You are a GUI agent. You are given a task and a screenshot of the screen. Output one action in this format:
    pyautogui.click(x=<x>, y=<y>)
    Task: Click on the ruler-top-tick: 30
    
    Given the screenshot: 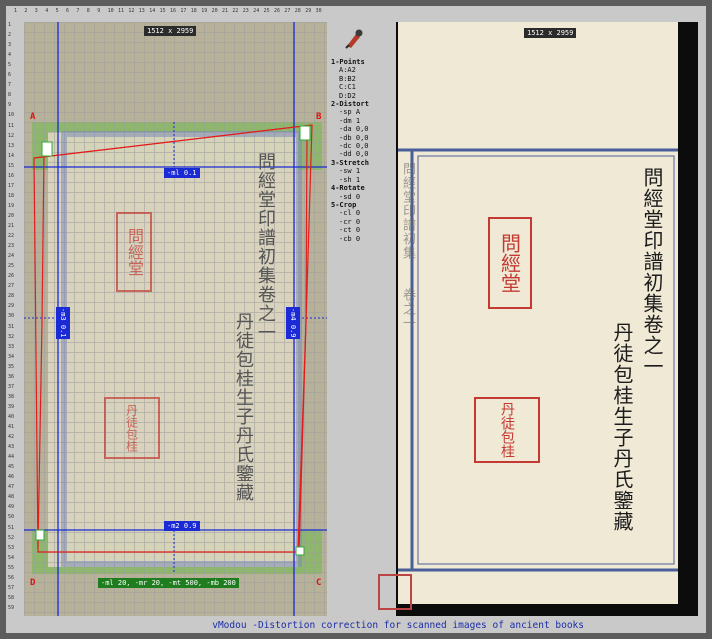 What is the action you would take?
    pyautogui.click(x=318, y=11)
    